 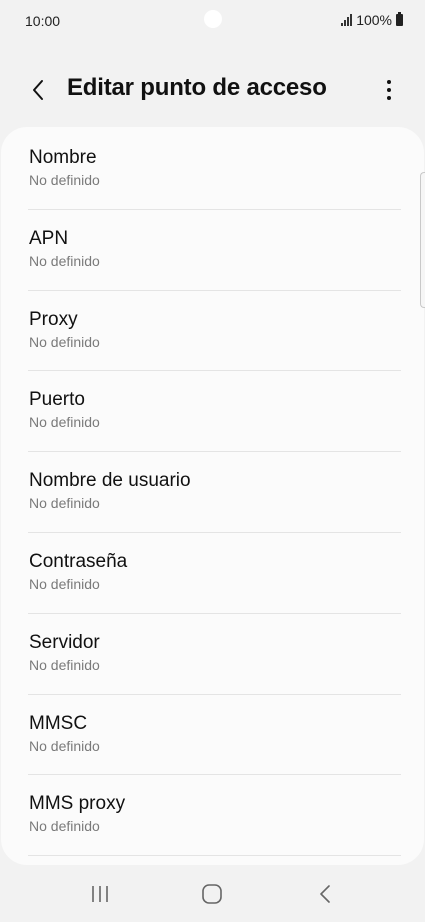 I want to click on navigation-bar, so click(x=212, y=894).